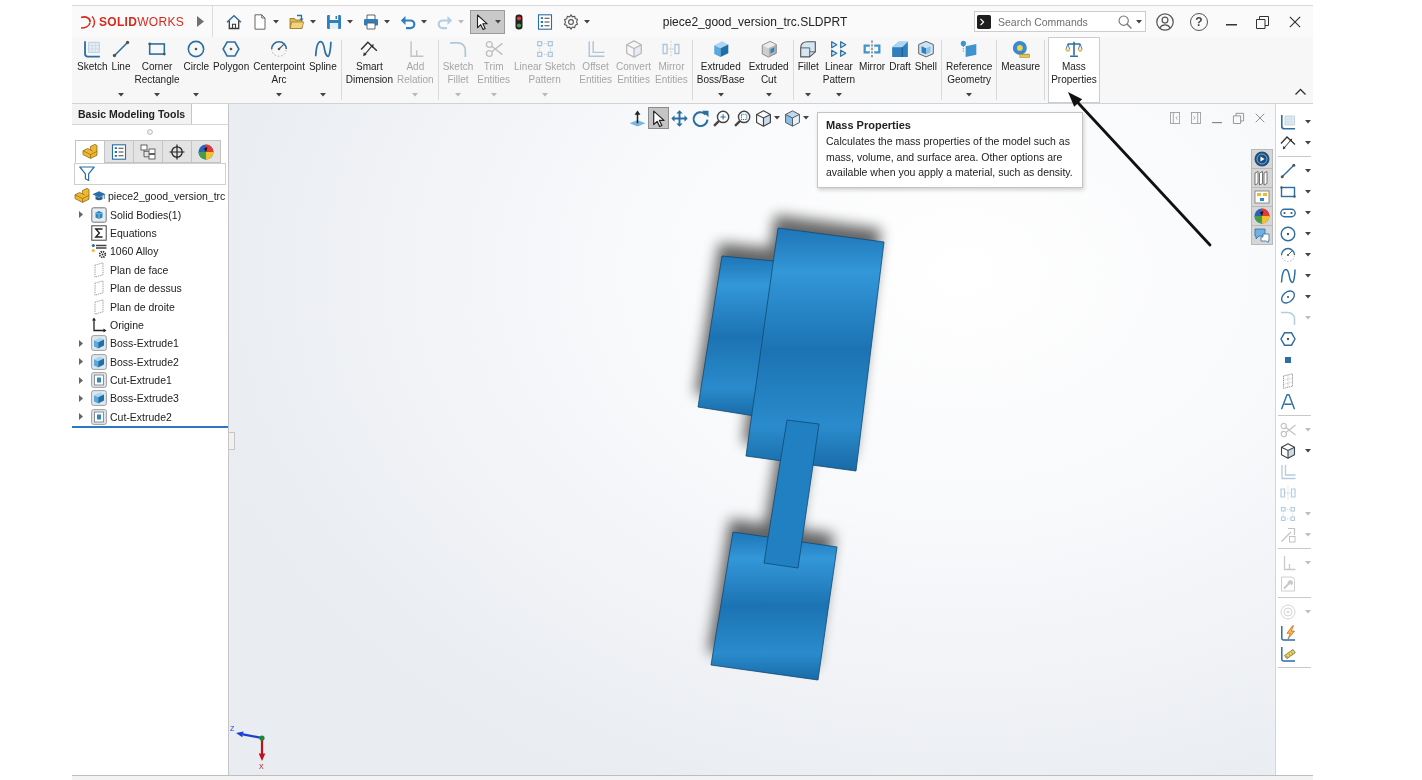 The height and width of the screenshot is (780, 1422). Describe the element at coordinates (196, 70) in the screenshot. I see `ribbon-button: Circle` at that location.